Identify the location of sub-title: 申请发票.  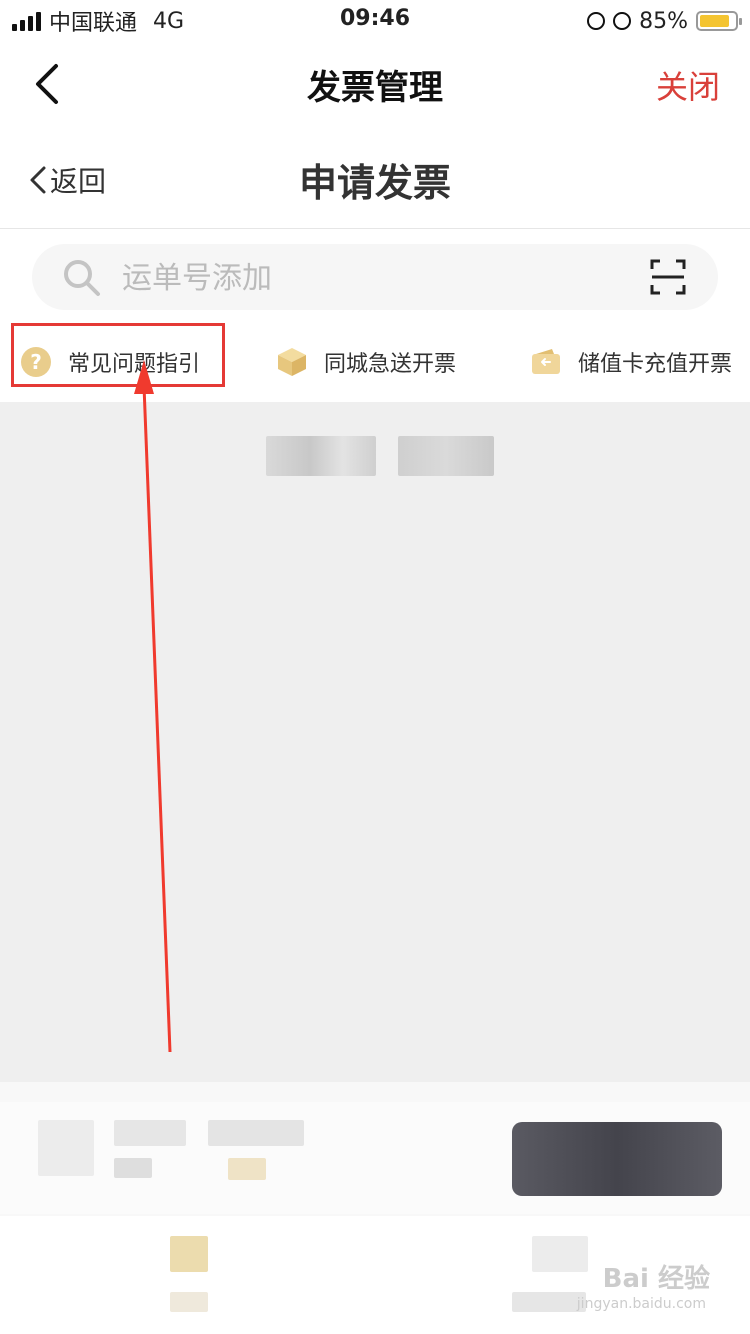
(374, 183).